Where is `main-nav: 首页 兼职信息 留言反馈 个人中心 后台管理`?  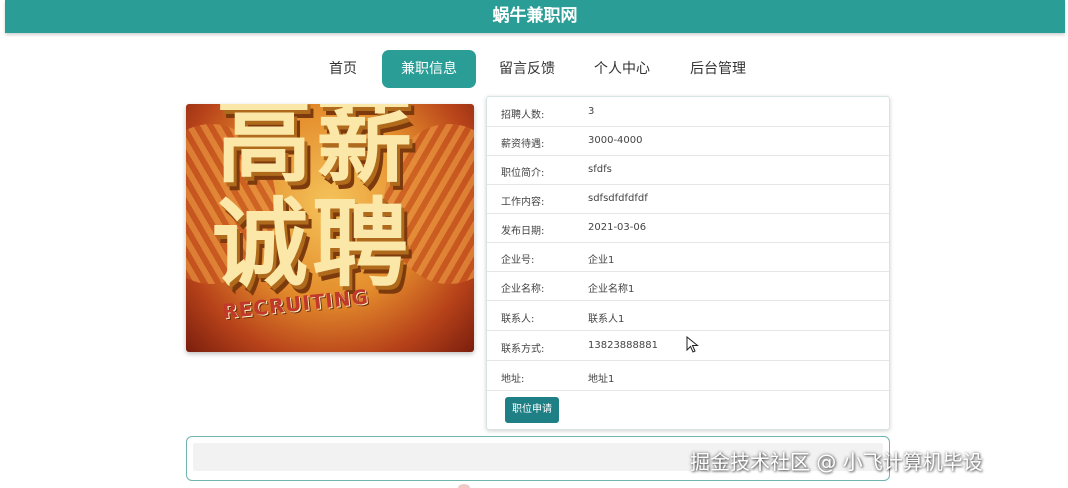 main-nav: 首页 兼职信息 留言反馈 个人中心 后台管理 is located at coordinates (534, 69).